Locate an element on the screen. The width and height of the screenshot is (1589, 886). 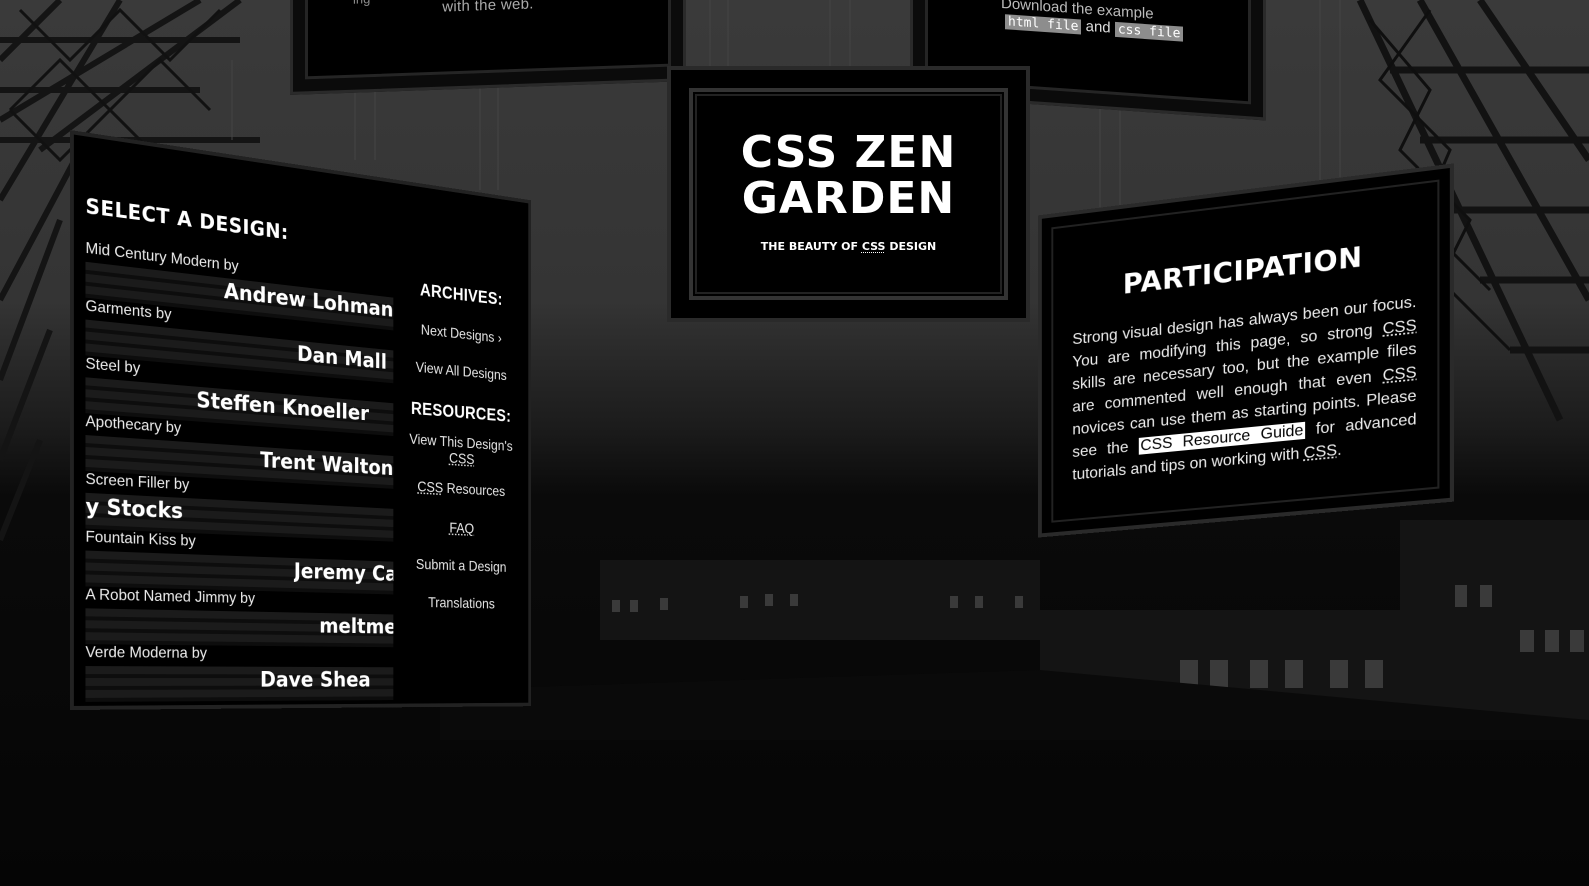
design-name: Fountain Kiss by is located at coordinates (140, 540).